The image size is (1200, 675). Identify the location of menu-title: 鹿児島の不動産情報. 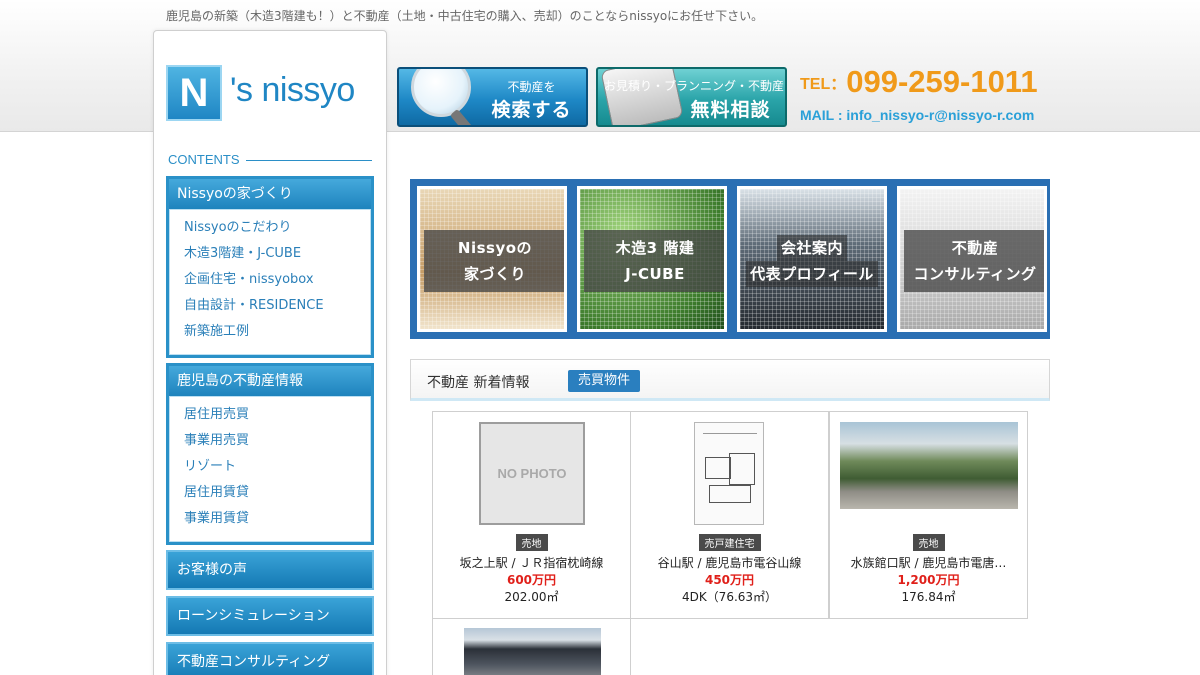
(270, 381).